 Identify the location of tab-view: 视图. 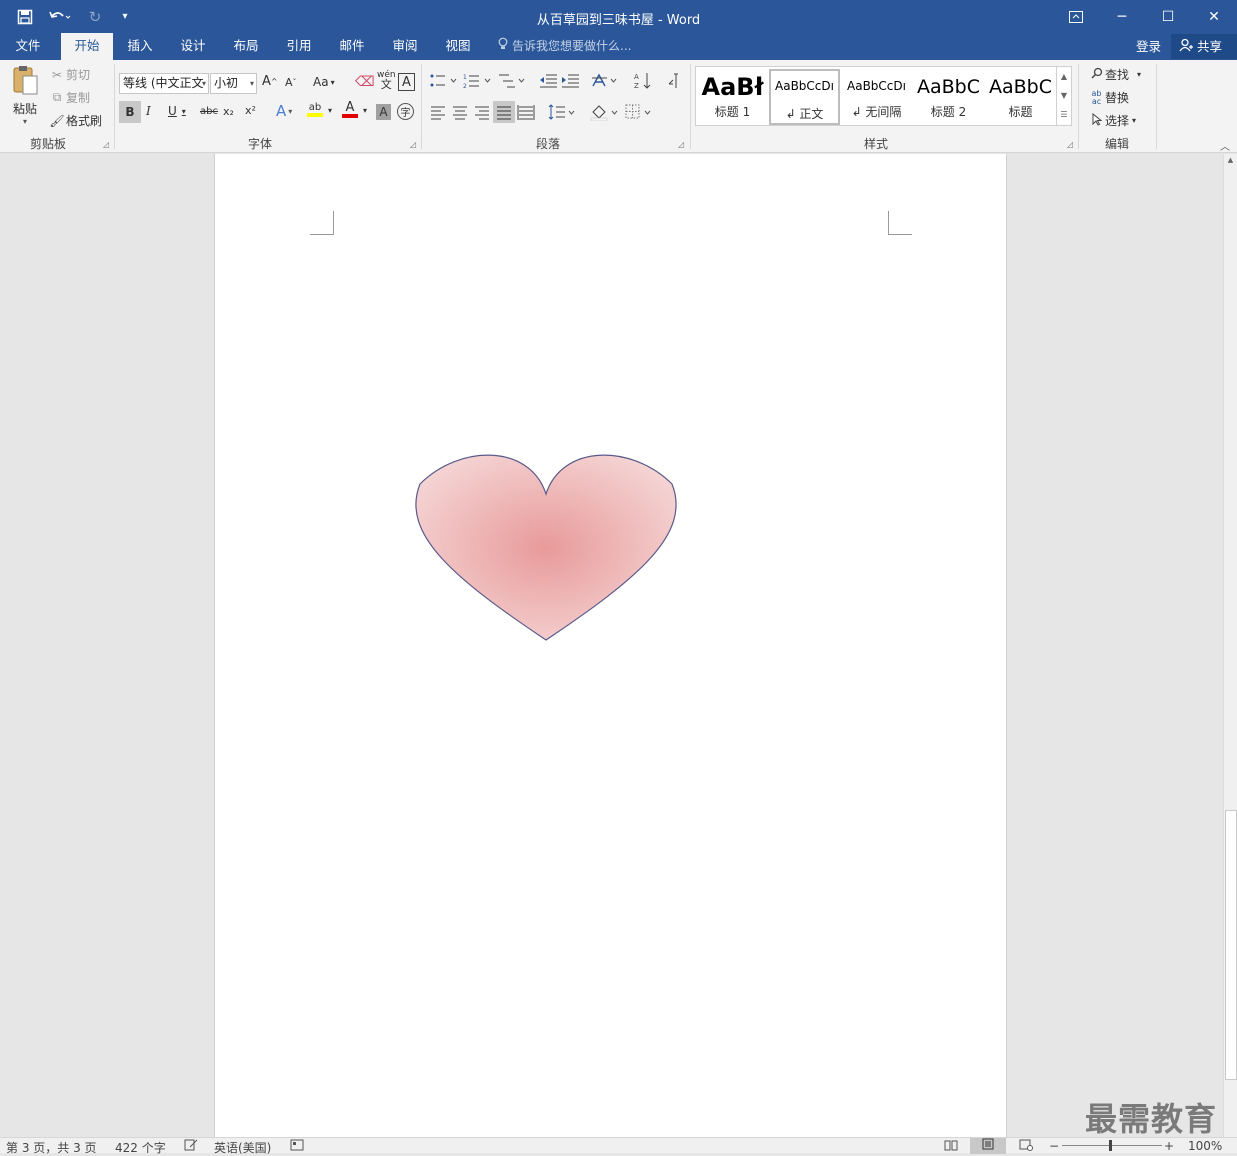
(458, 46).